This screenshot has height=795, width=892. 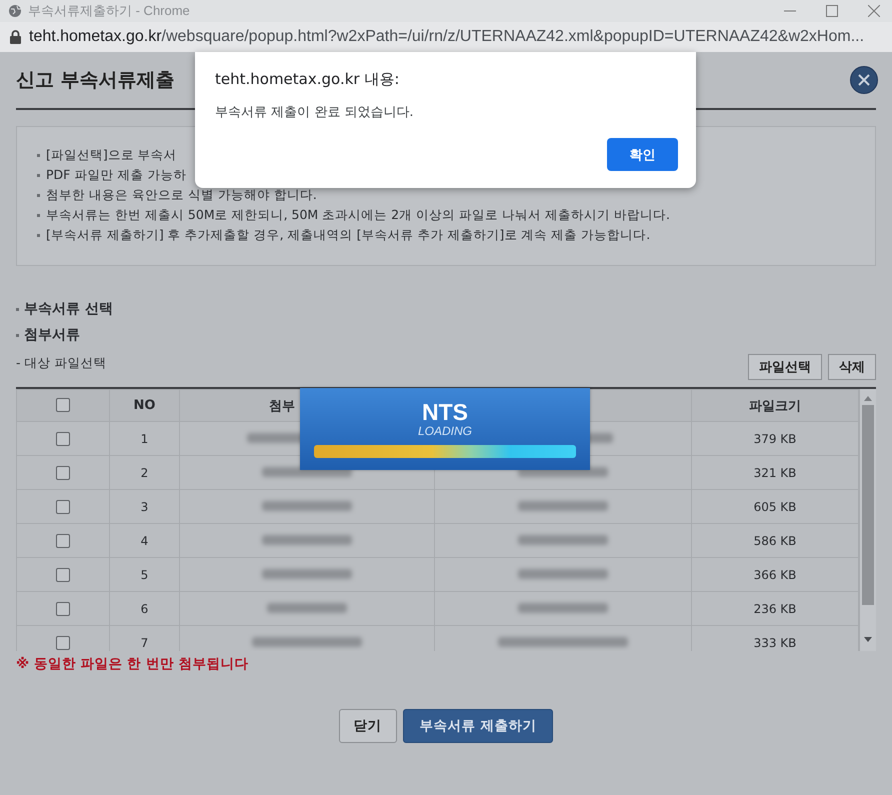 I want to click on warning-text: ※ 동일한 파일은 한 번만 첨부됩니다, so click(x=133, y=664).